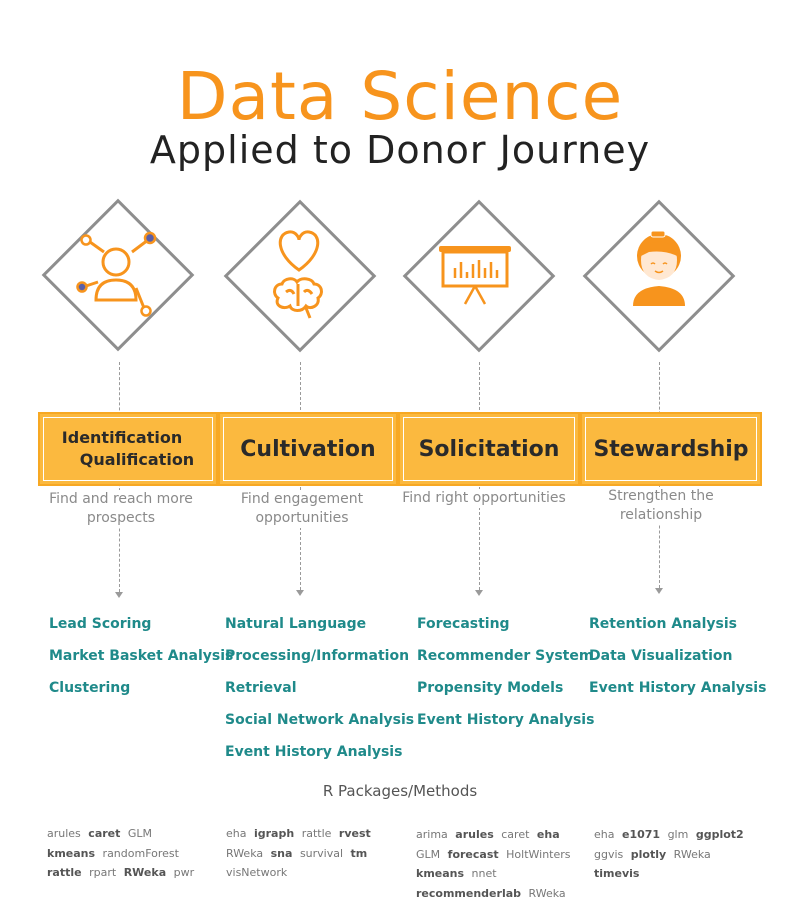 The width and height of the screenshot is (800, 922). I want to click on package-name: ggvis, so click(609, 854).